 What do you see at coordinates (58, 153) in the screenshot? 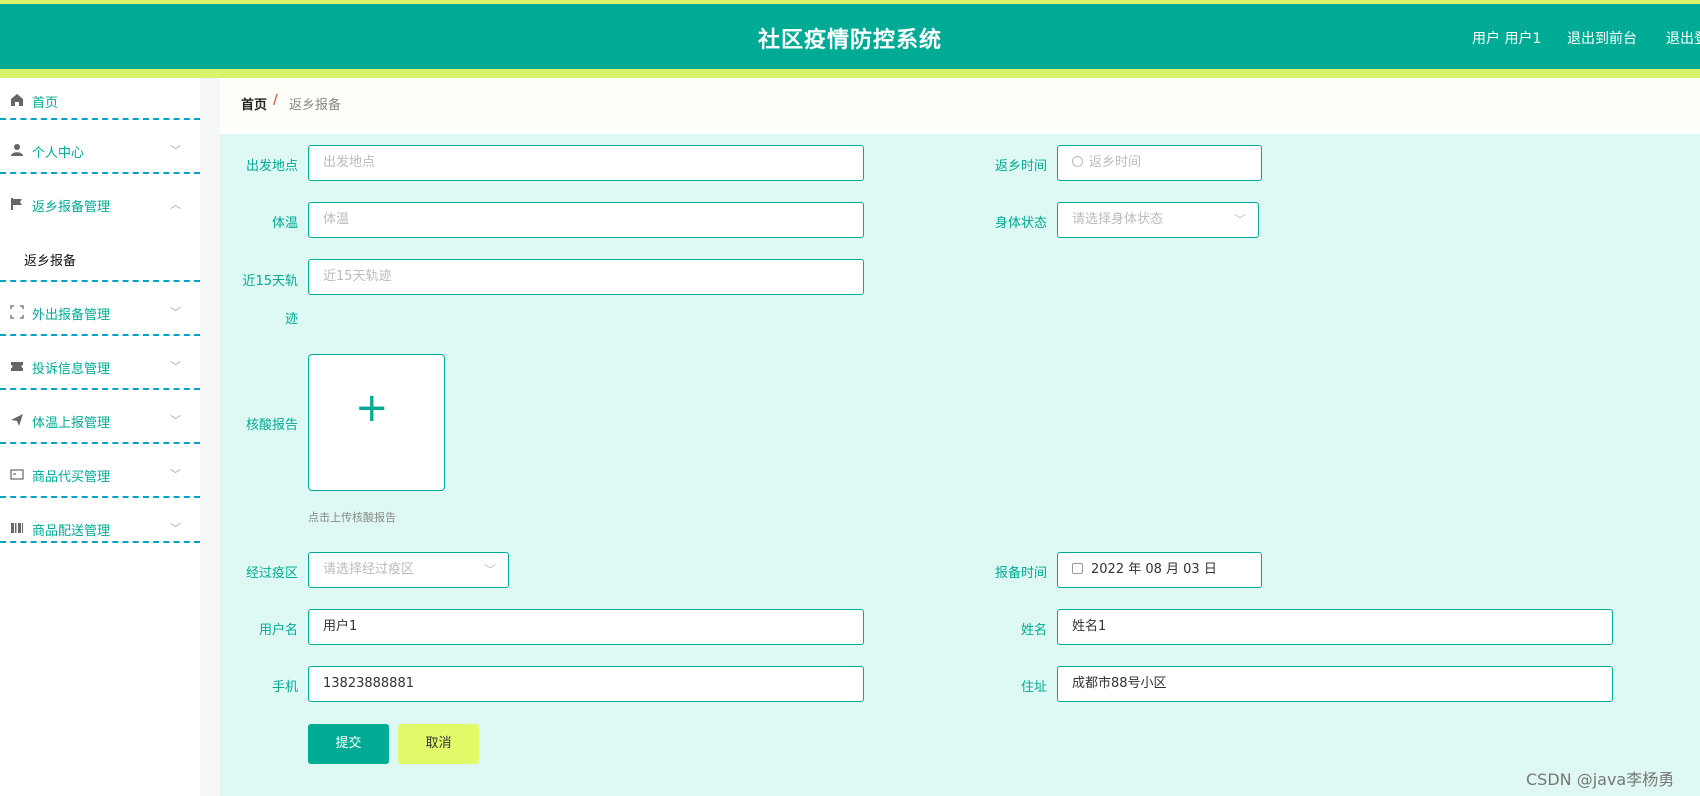
I see `sidebar-item-label: 个人中心` at bounding box center [58, 153].